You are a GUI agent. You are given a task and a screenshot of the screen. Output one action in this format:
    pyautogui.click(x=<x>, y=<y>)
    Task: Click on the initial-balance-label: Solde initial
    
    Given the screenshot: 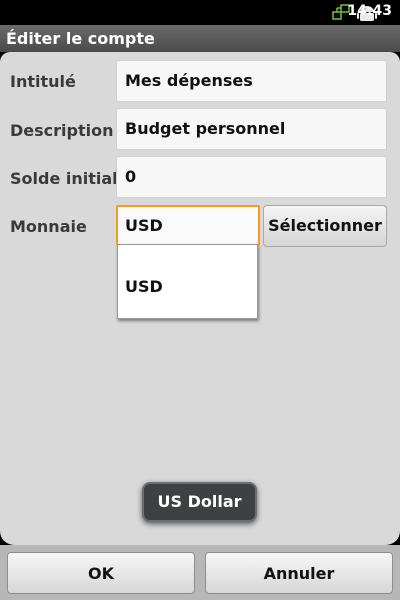 What is the action you would take?
    pyautogui.click(x=64, y=178)
    